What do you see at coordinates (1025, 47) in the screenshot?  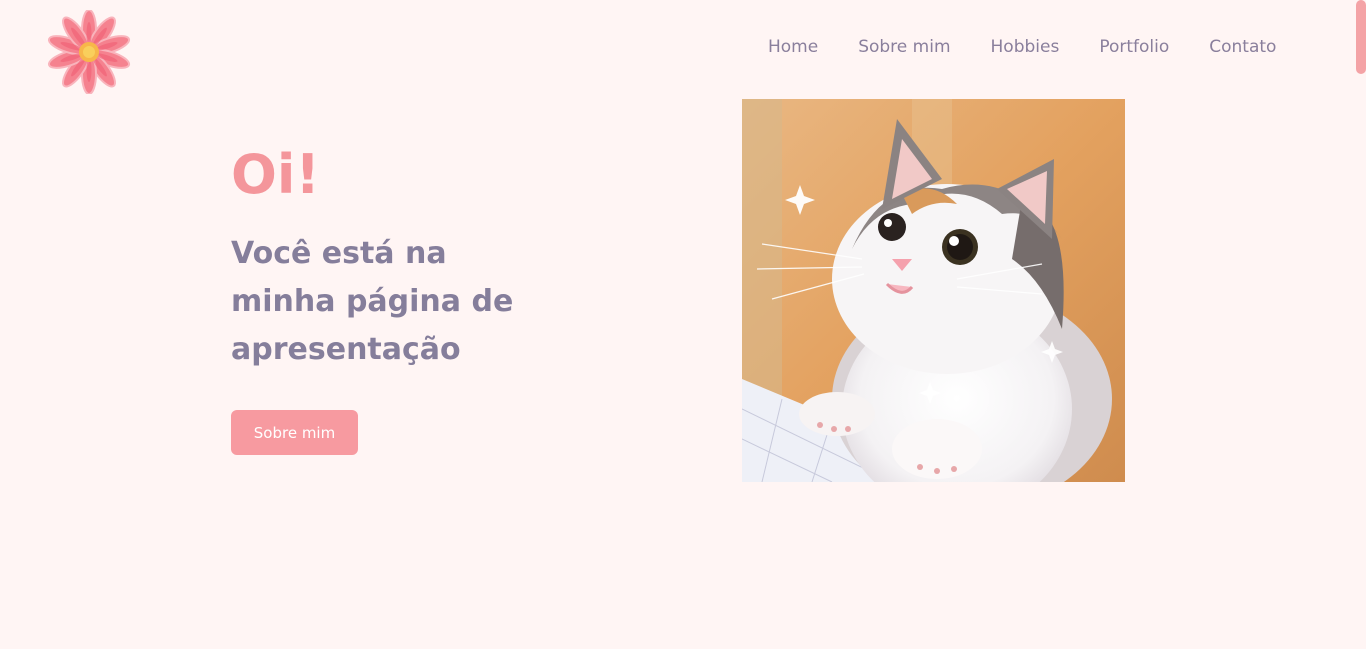 I see `nav-item-hobbies: Hobbies` at bounding box center [1025, 47].